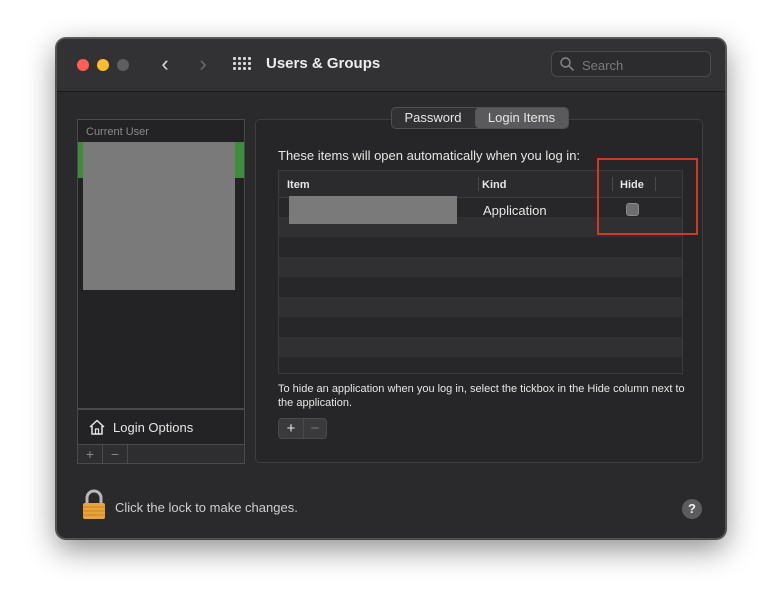 The height and width of the screenshot is (612, 780). What do you see at coordinates (97, 427) in the screenshot?
I see `house-icon` at bounding box center [97, 427].